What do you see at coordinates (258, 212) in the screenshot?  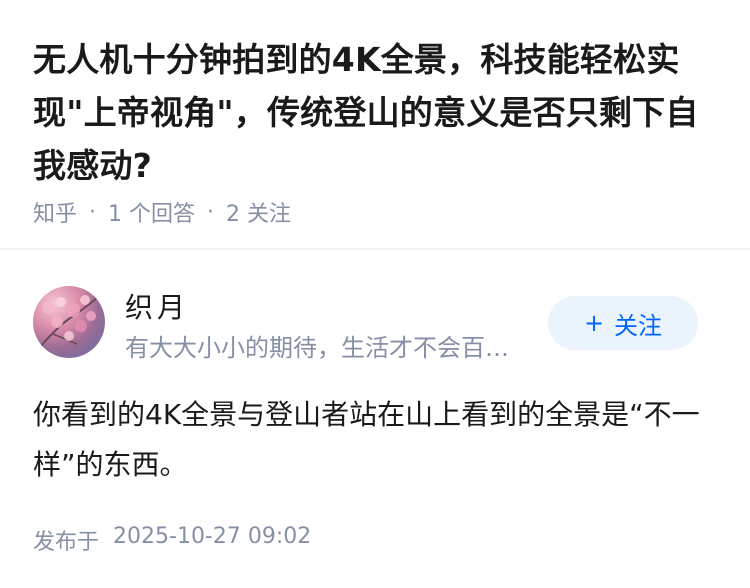 I see `follow-count: 2 关注` at bounding box center [258, 212].